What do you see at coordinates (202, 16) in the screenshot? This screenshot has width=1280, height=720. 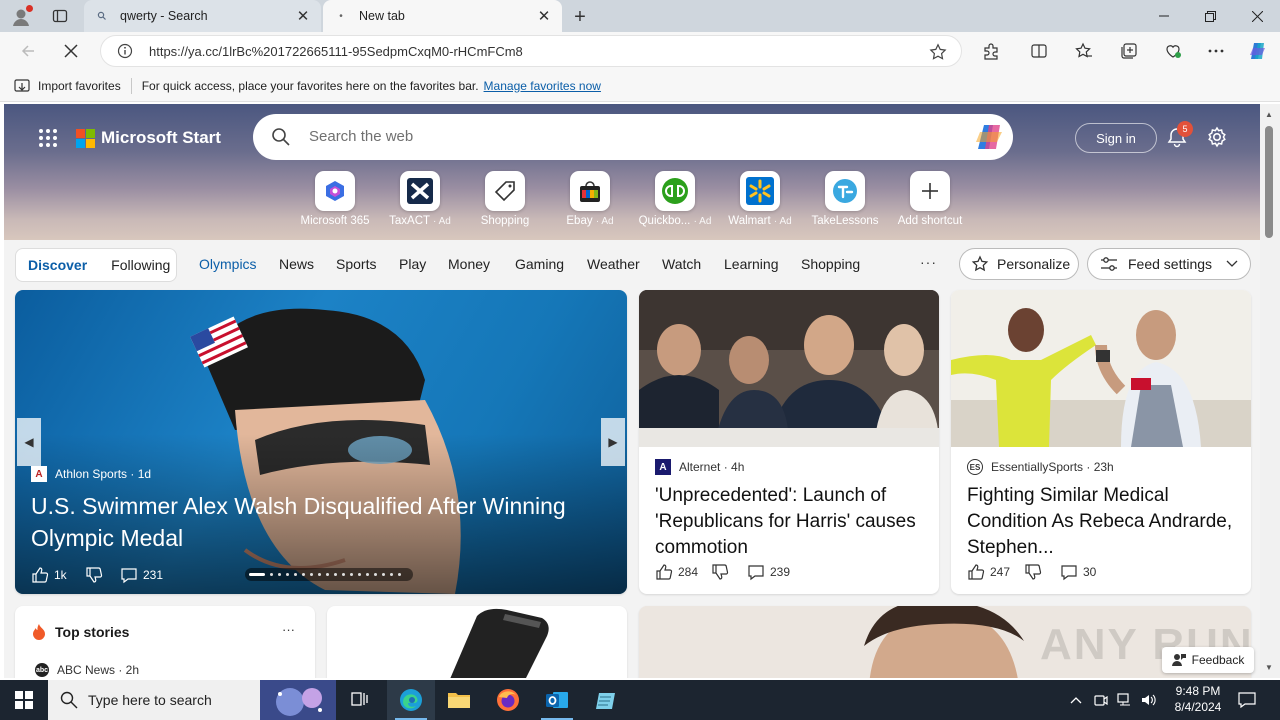 I see `tab-qwerty-search: qwerty - Search ✕` at bounding box center [202, 16].